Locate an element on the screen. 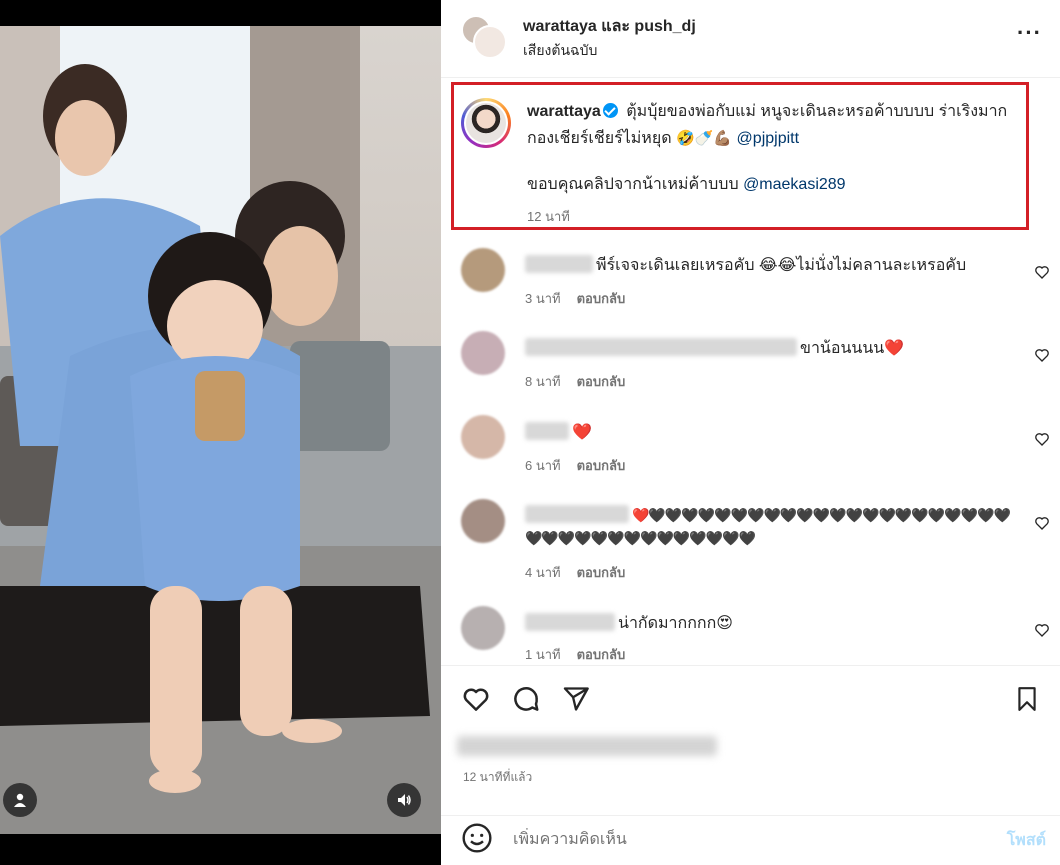  post-actions: 12 นาทีที่แล้ว is located at coordinates (750, 740).